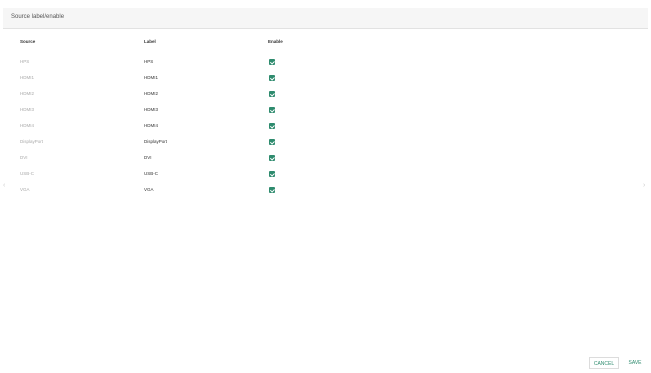 Image resolution: width=651 pixels, height=373 pixels. Describe the element at coordinates (275, 41) in the screenshot. I see `column-header-enable: Enable` at that location.